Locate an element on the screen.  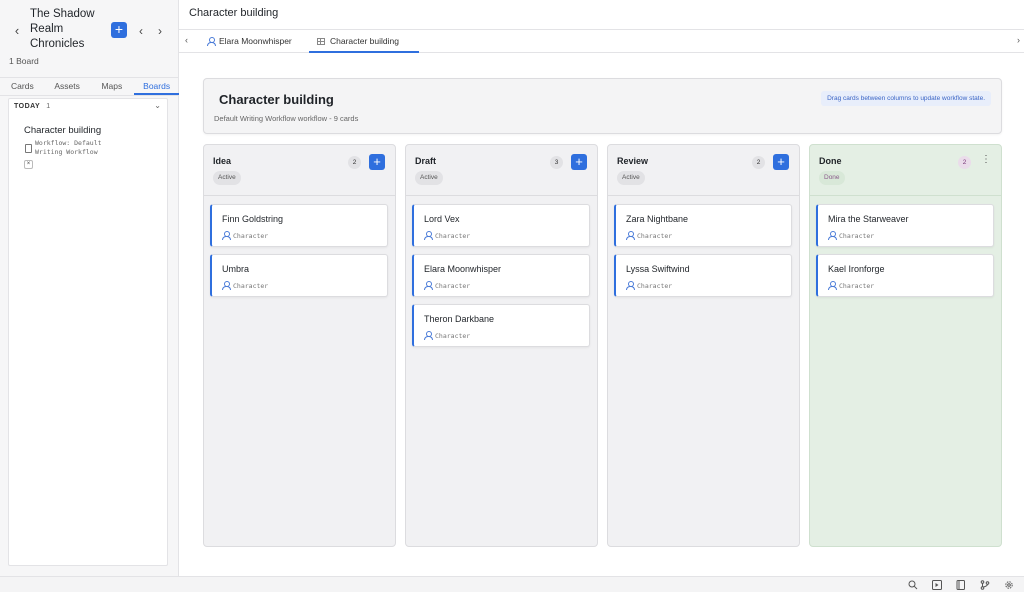
page-title: Character building is located at coordinates (234, 13).